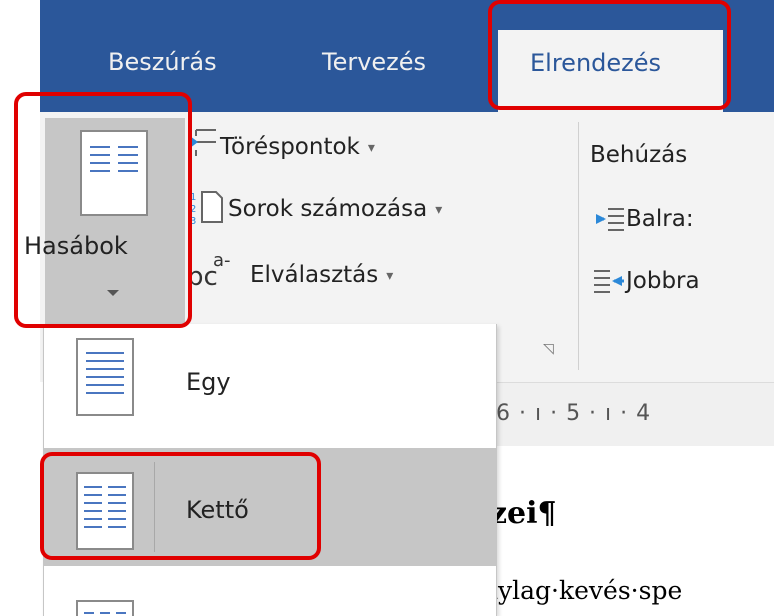 This screenshot has width=774, height=616. What do you see at coordinates (374, 62) in the screenshot?
I see `tab-design: Tervezés` at bounding box center [374, 62].